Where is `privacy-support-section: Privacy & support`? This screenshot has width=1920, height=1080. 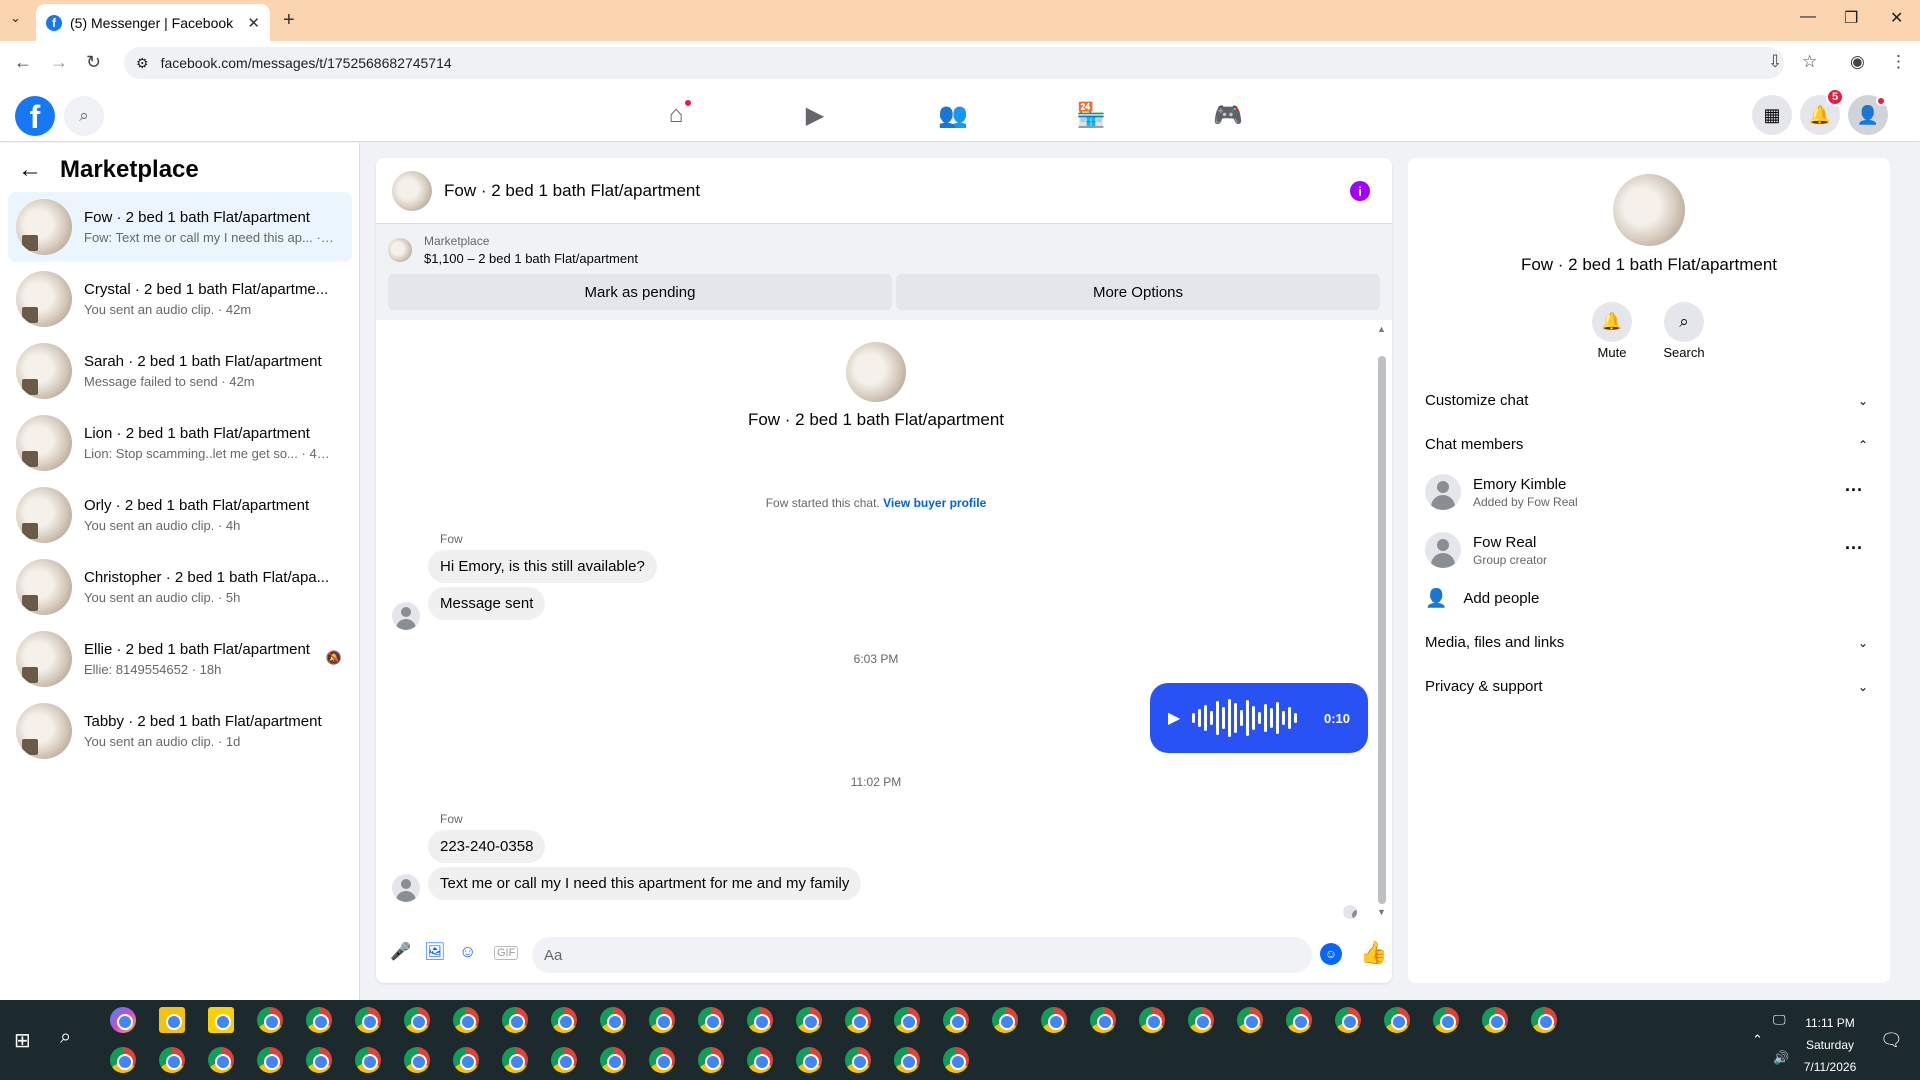 privacy-support-section: Privacy & support is located at coordinates (1484, 686).